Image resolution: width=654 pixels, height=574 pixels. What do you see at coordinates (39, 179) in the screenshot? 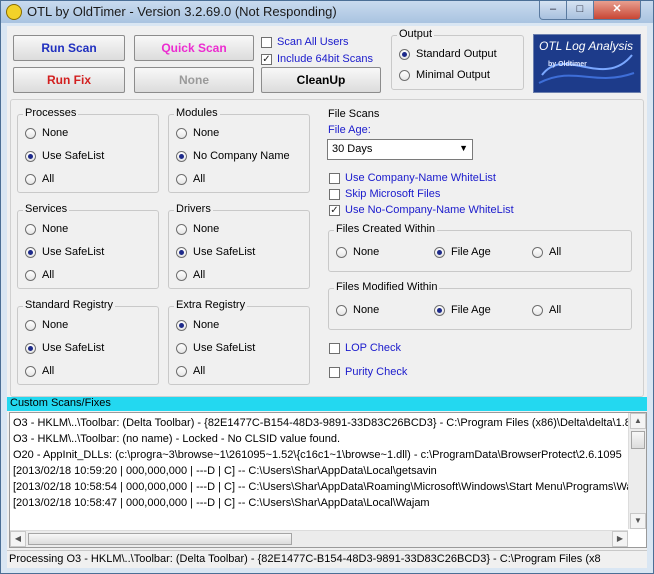
I see `processes-all-radio: All` at bounding box center [39, 179].